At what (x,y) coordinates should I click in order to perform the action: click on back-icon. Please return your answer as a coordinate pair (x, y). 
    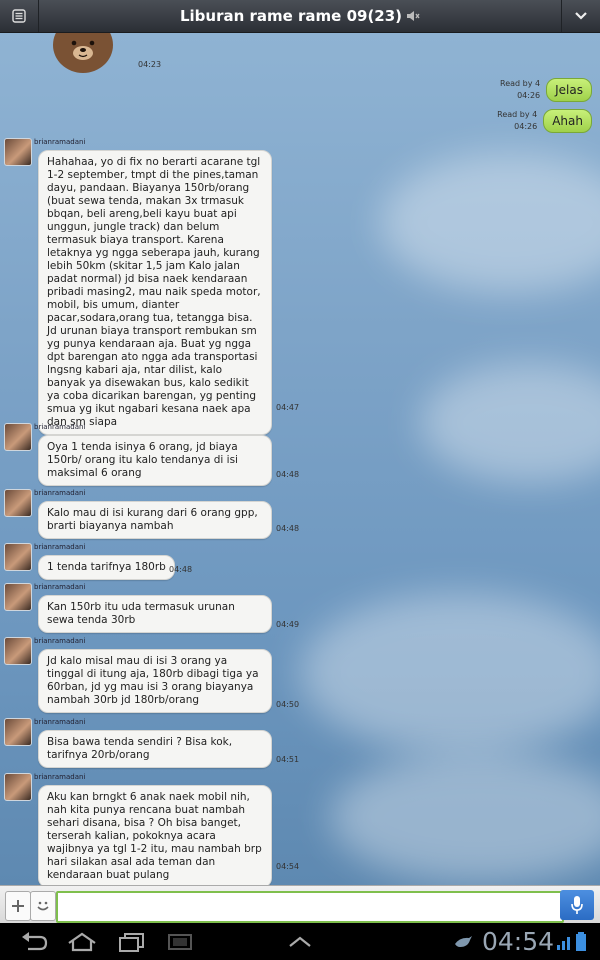
    Looking at the image, I should click on (34, 942).